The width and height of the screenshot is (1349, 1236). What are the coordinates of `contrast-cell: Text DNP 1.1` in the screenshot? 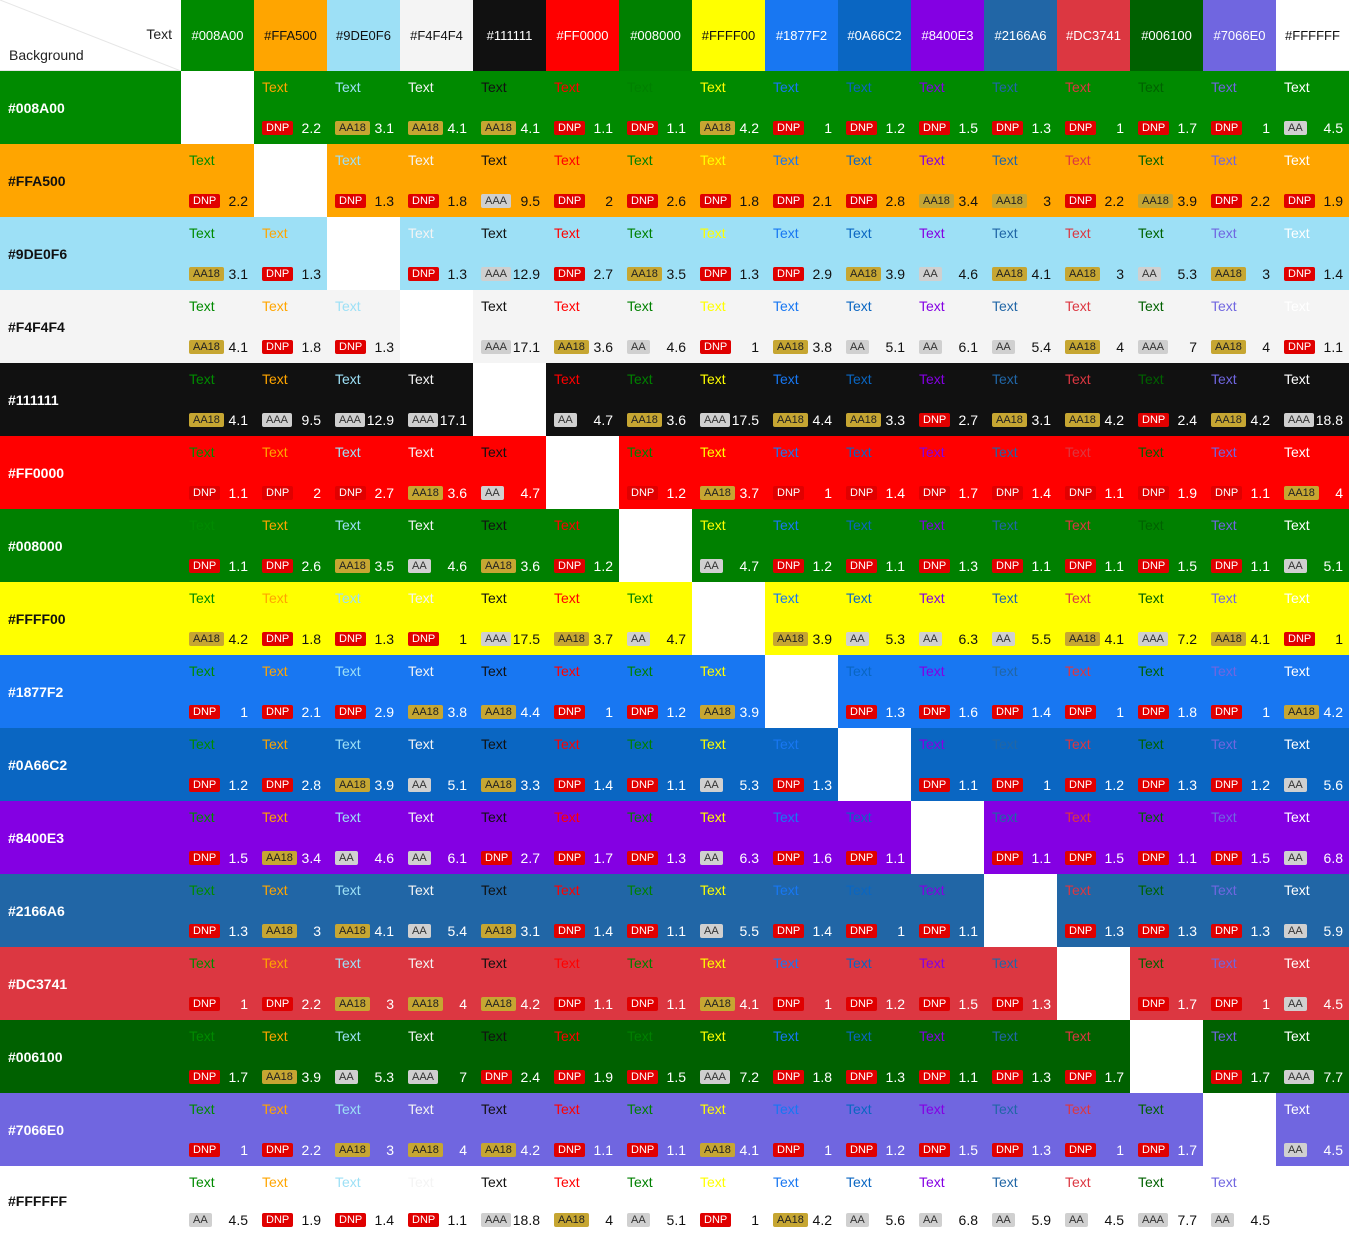 It's located at (947, 764).